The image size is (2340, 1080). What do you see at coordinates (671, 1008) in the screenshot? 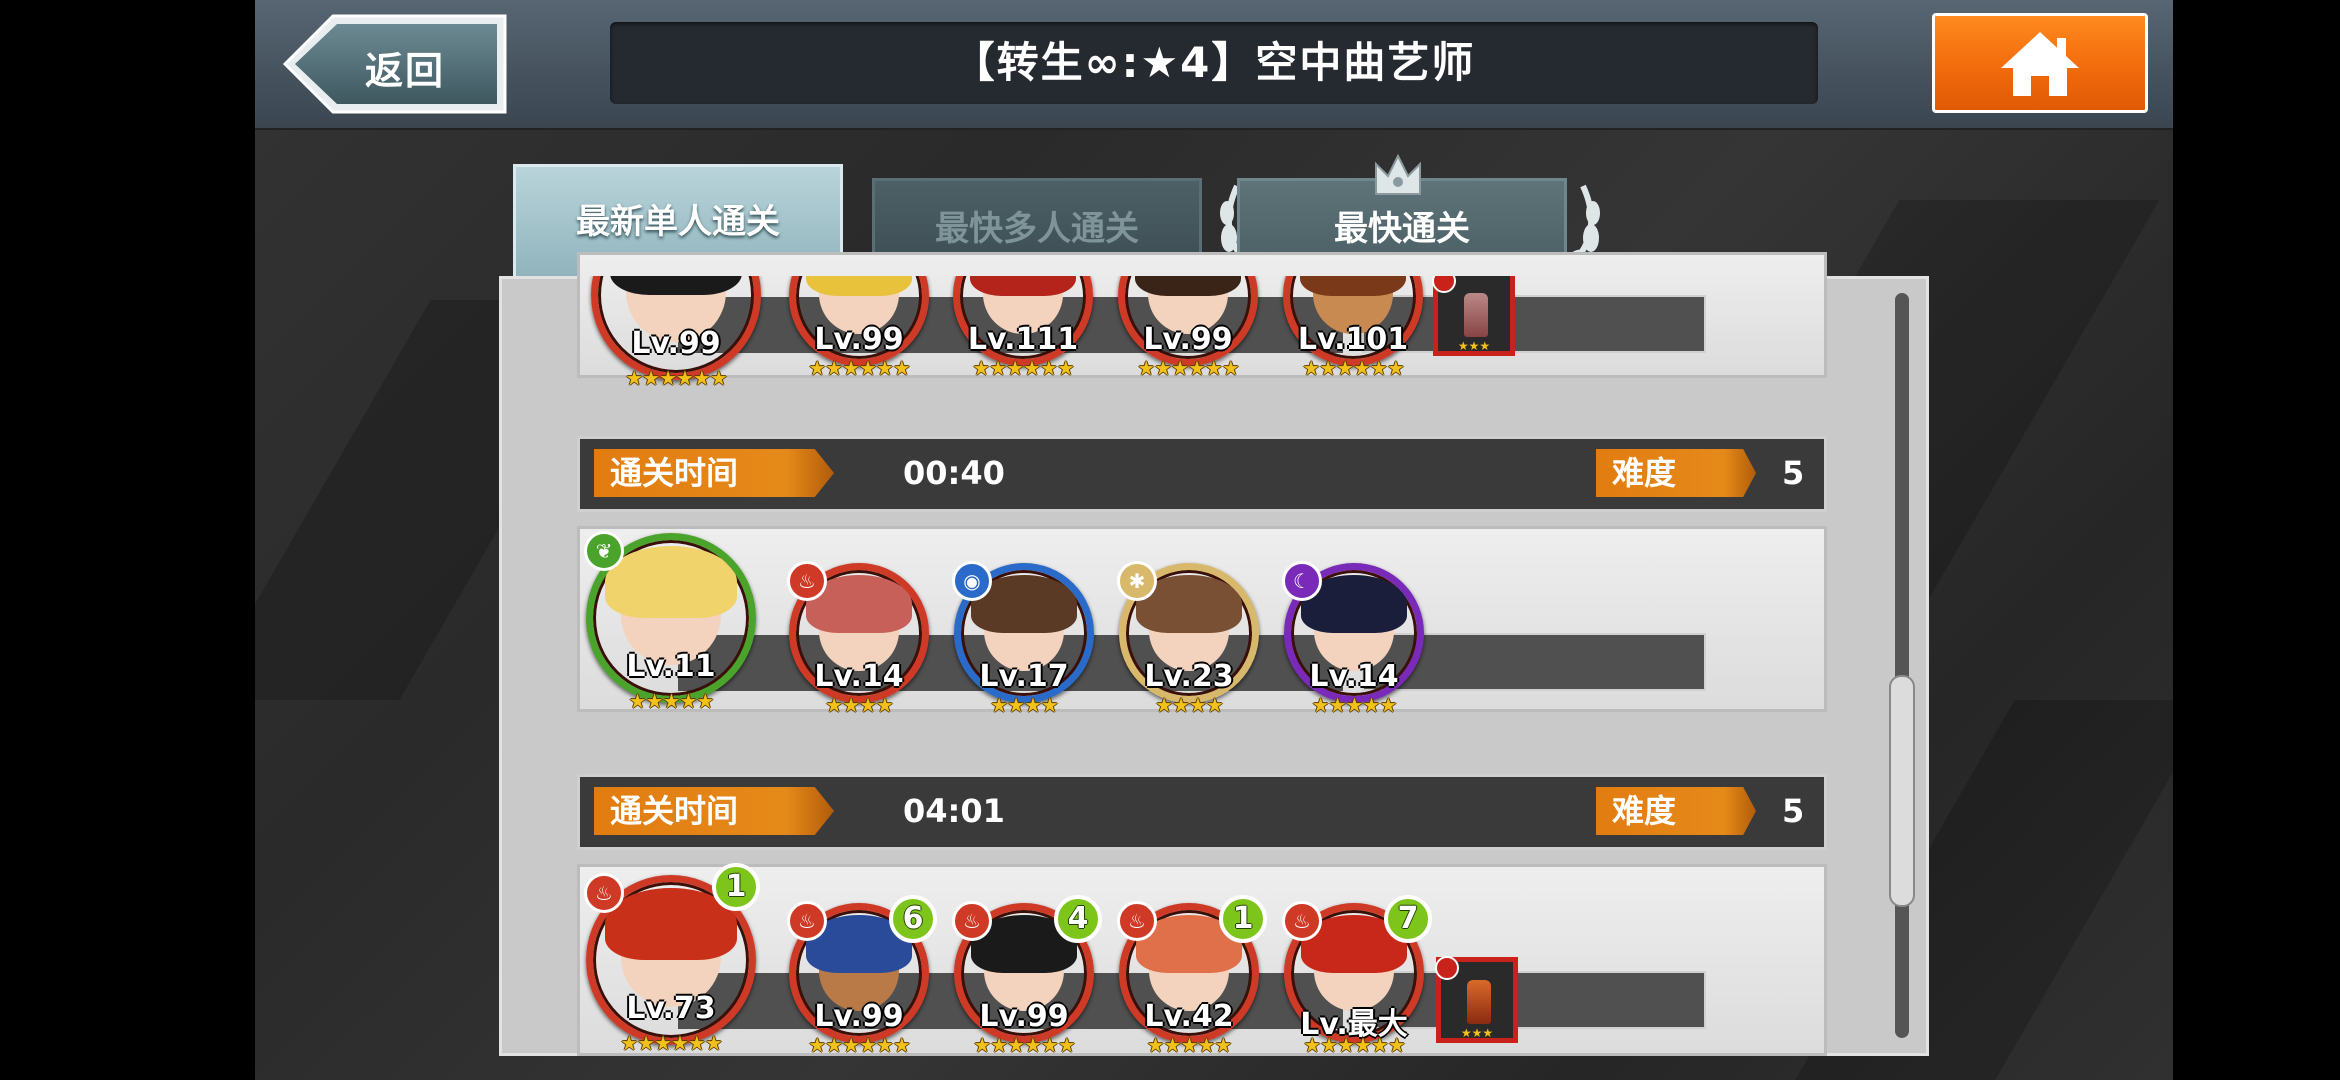
I see `level-label: Lv.73` at bounding box center [671, 1008].